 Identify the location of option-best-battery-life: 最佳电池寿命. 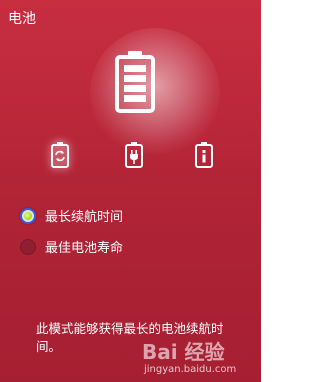
(71, 246).